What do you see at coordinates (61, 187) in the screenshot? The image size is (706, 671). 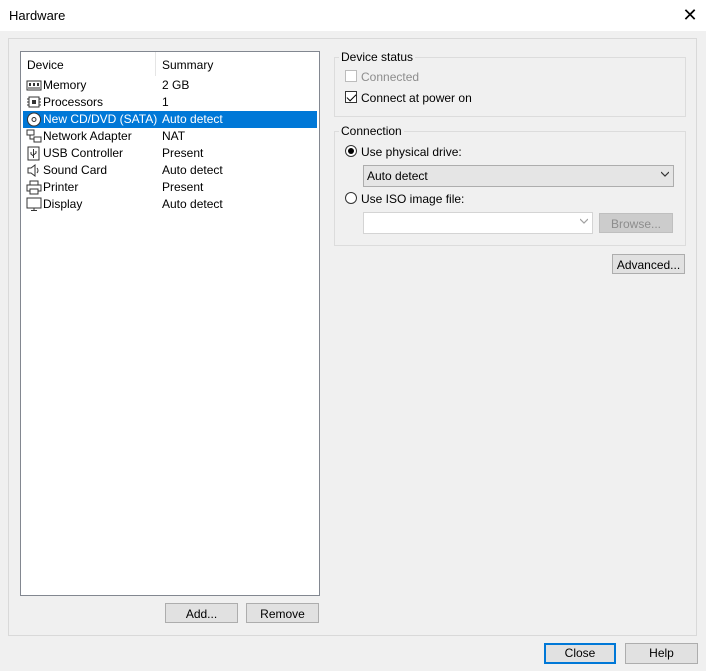 I see `device-name: Printer` at bounding box center [61, 187].